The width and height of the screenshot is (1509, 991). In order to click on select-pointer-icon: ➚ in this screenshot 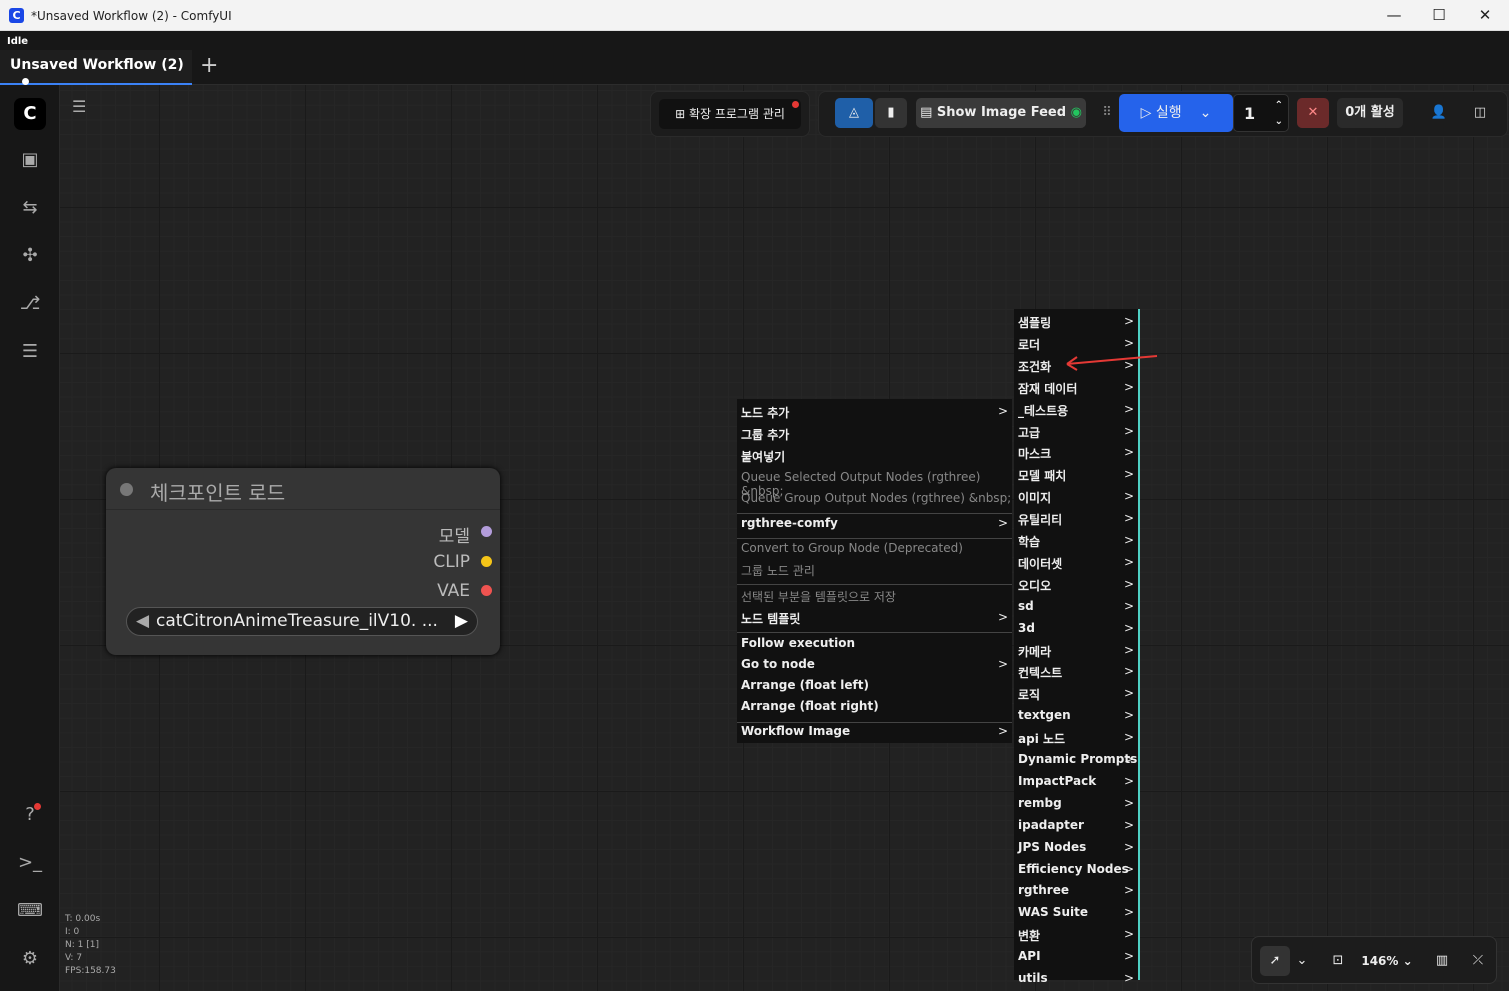, I will do `click(1275, 961)`.